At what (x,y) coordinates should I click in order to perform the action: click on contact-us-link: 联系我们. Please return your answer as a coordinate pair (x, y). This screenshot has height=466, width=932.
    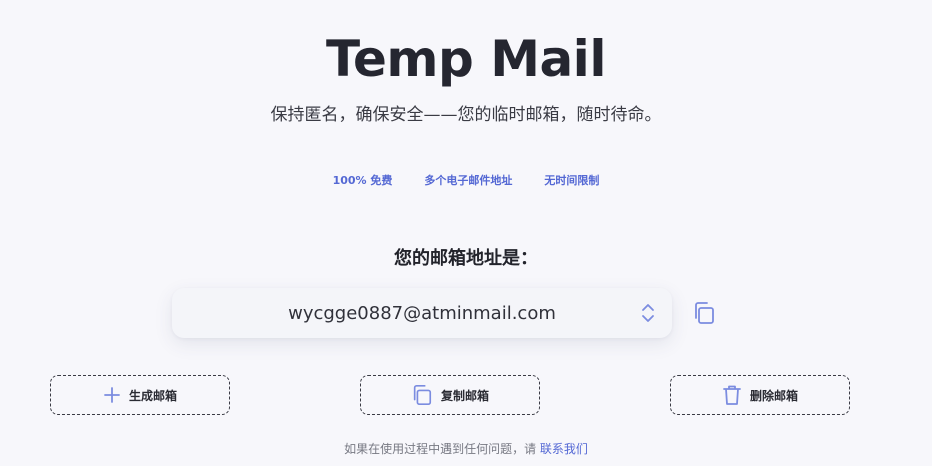
    Looking at the image, I should click on (564, 449).